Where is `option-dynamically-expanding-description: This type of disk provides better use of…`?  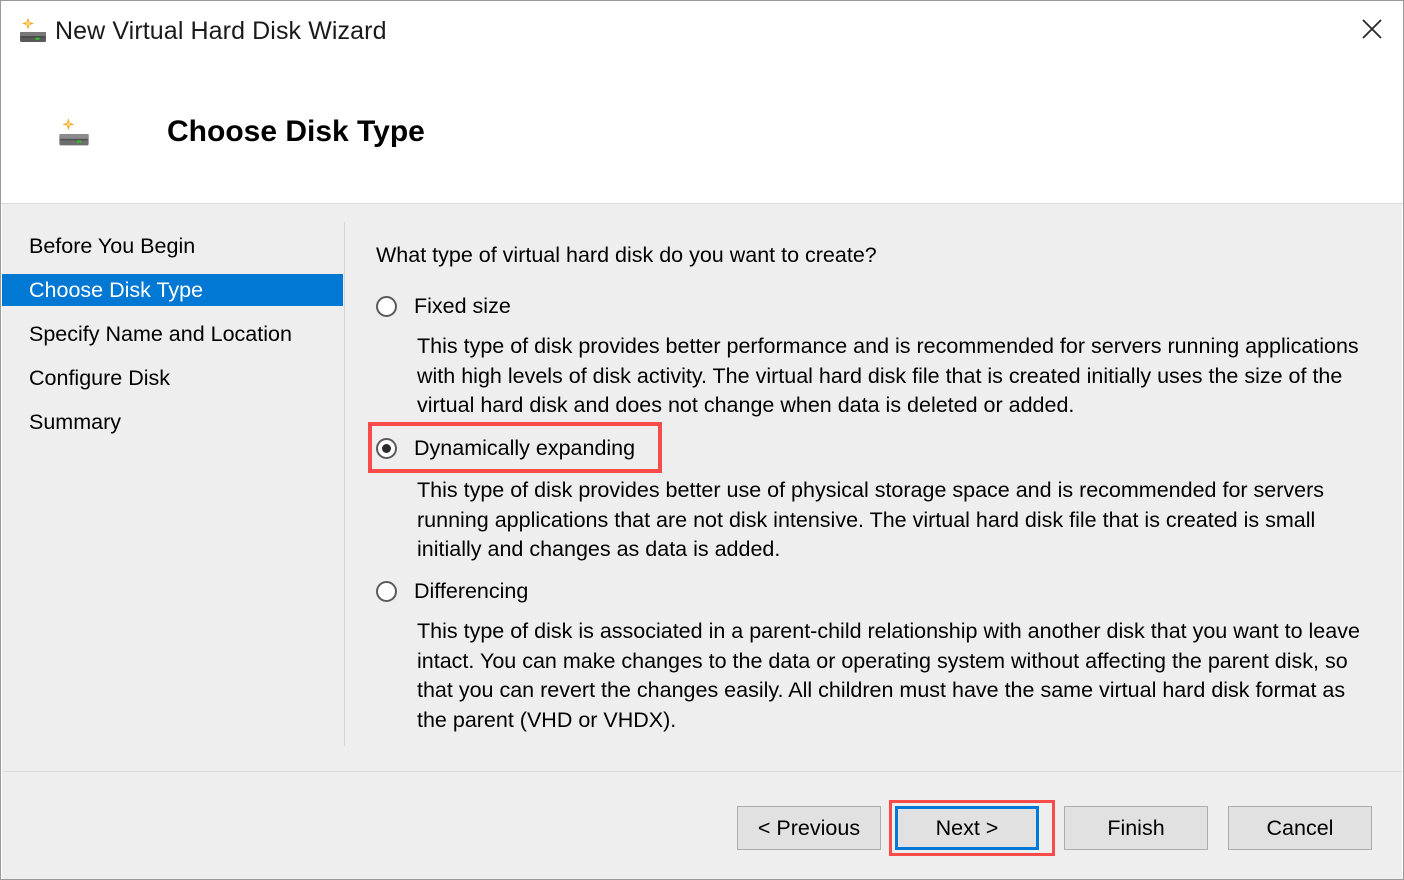
option-dynamically-expanding-description: This type of disk provides better use of… is located at coordinates (871, 519).